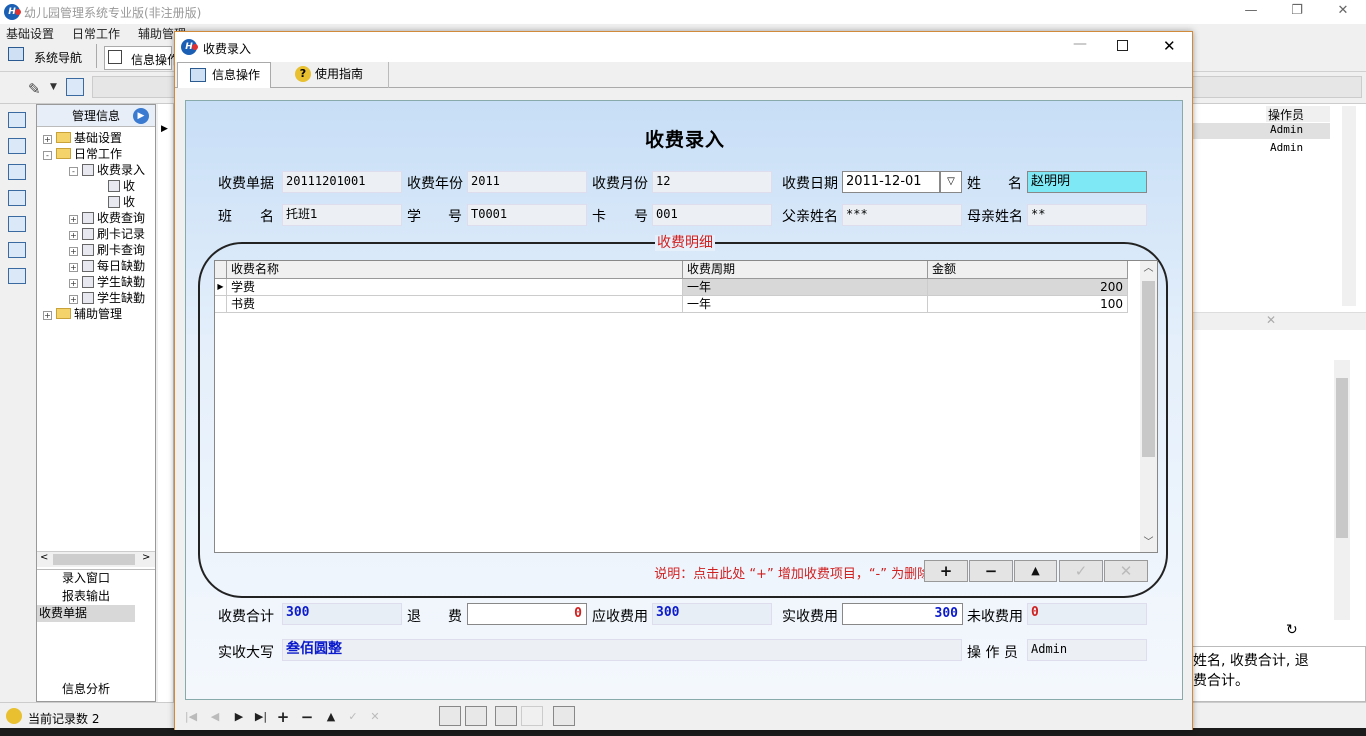 The image size is (1366, 736). What do you see at coordinates (902, 614) in the screenshot?
I see `paid-input: 300` at bounding box center [902, 614].